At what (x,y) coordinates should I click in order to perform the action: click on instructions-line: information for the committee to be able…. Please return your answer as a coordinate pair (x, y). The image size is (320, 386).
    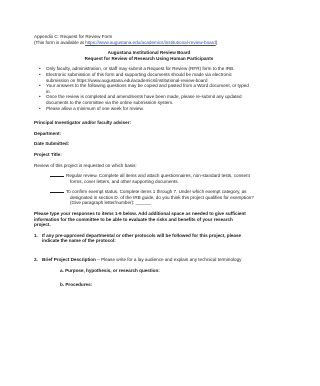
    Looking at the image, I should click on (133, 219).